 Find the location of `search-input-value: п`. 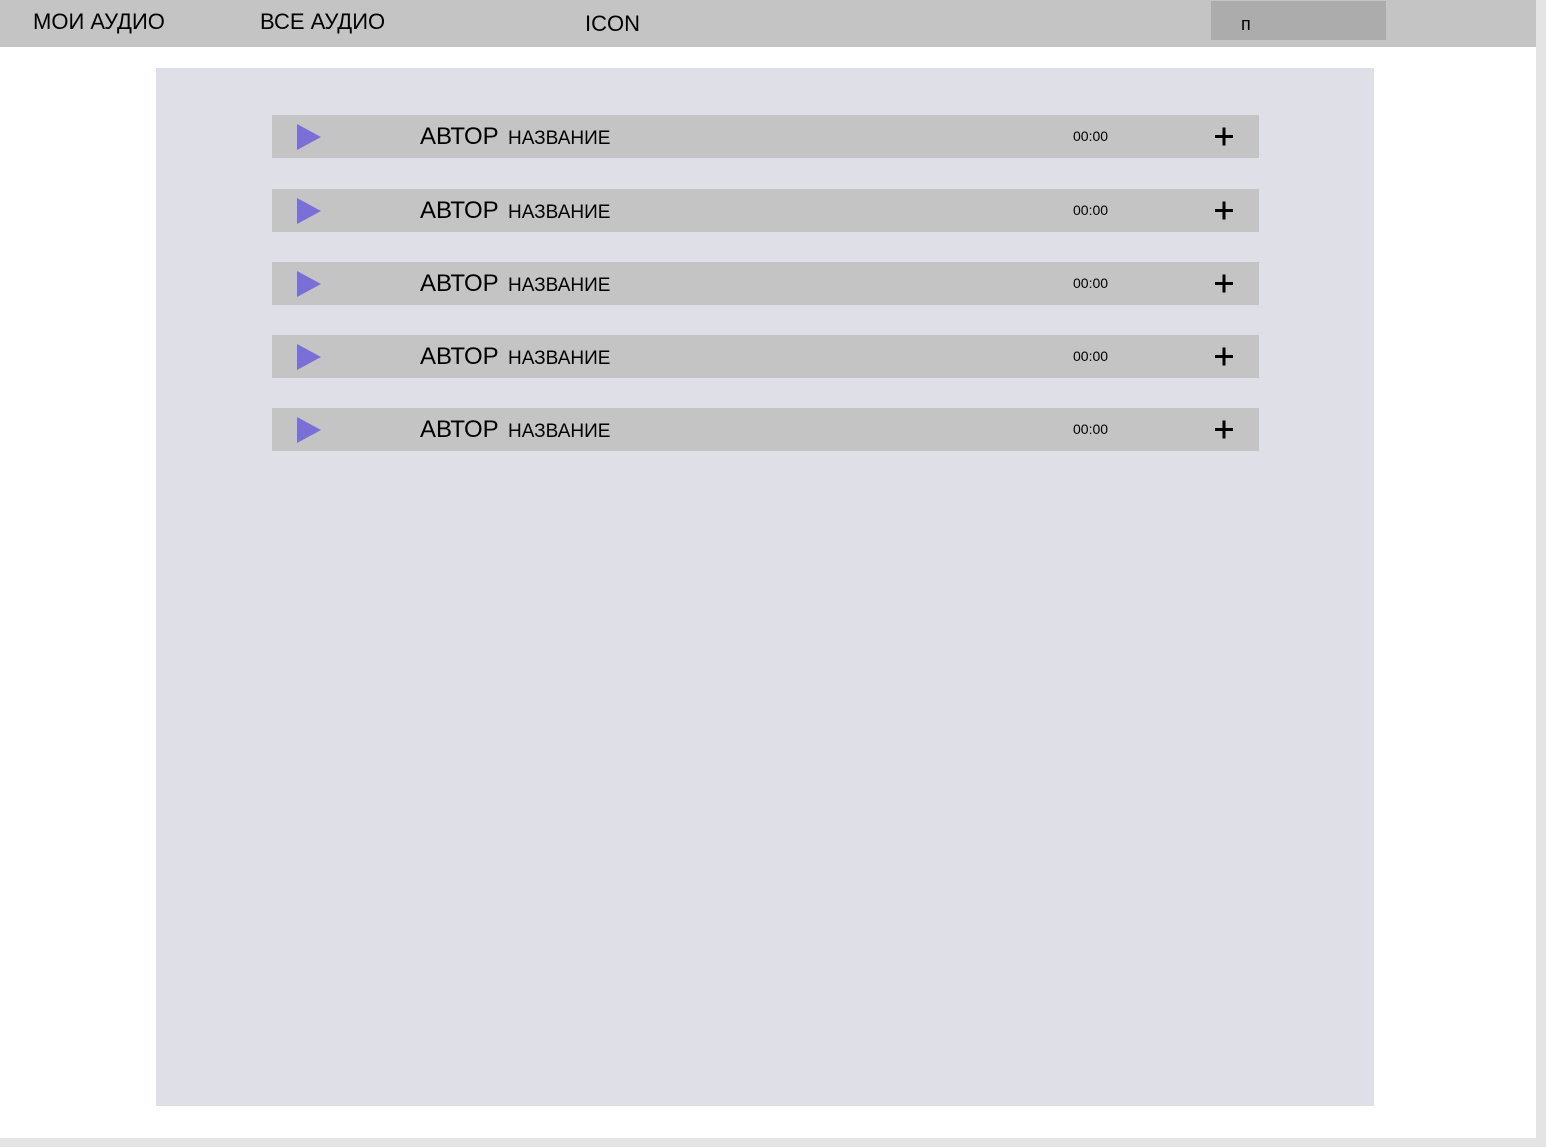

search-input-value: п is located at coordinates (1246, 24).